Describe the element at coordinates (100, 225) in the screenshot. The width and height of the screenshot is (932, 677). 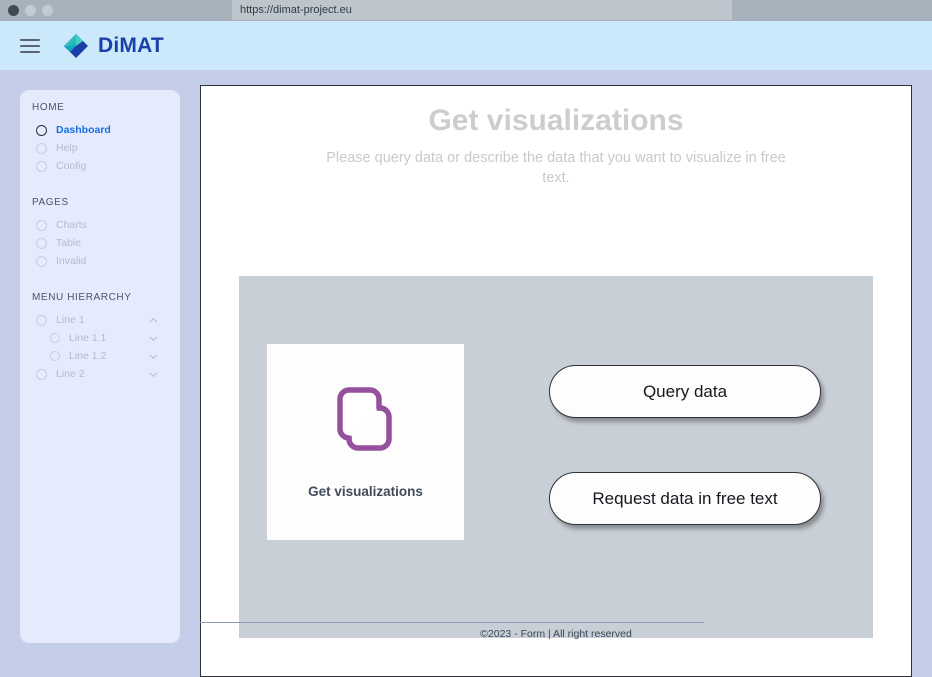
I see `sidebar-item-charts: Charts` at that location.